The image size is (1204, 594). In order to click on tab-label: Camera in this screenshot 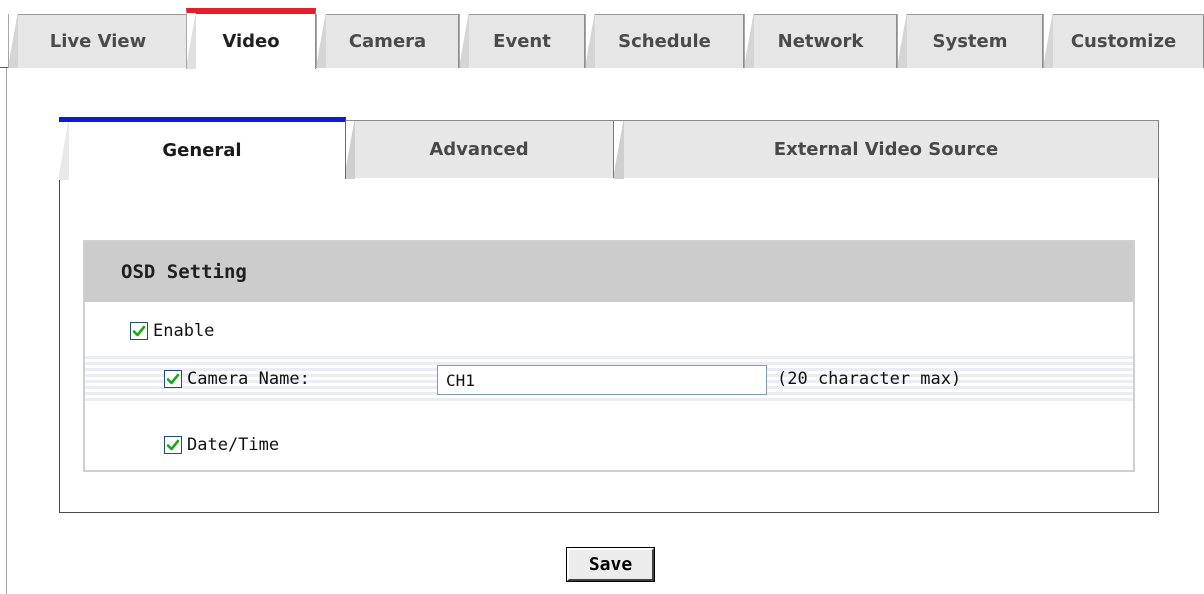, I will do `click(387, 41)`.